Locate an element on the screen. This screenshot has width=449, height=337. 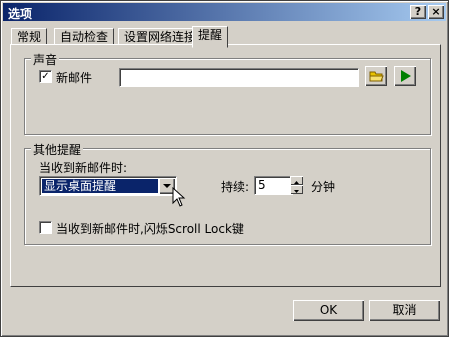
when-new-mail-label: 当收到新邮件时: is located at coordinates (83, 168).